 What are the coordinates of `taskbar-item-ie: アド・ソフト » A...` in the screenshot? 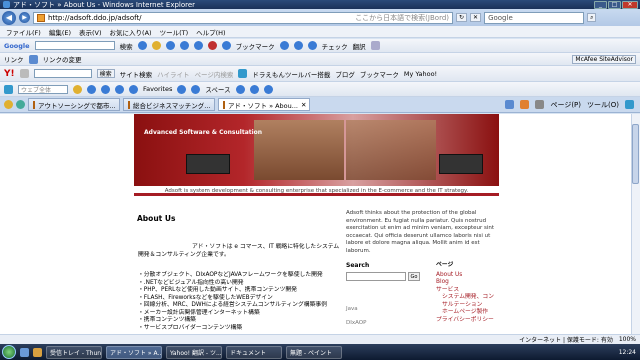 It's located at (134, 352).